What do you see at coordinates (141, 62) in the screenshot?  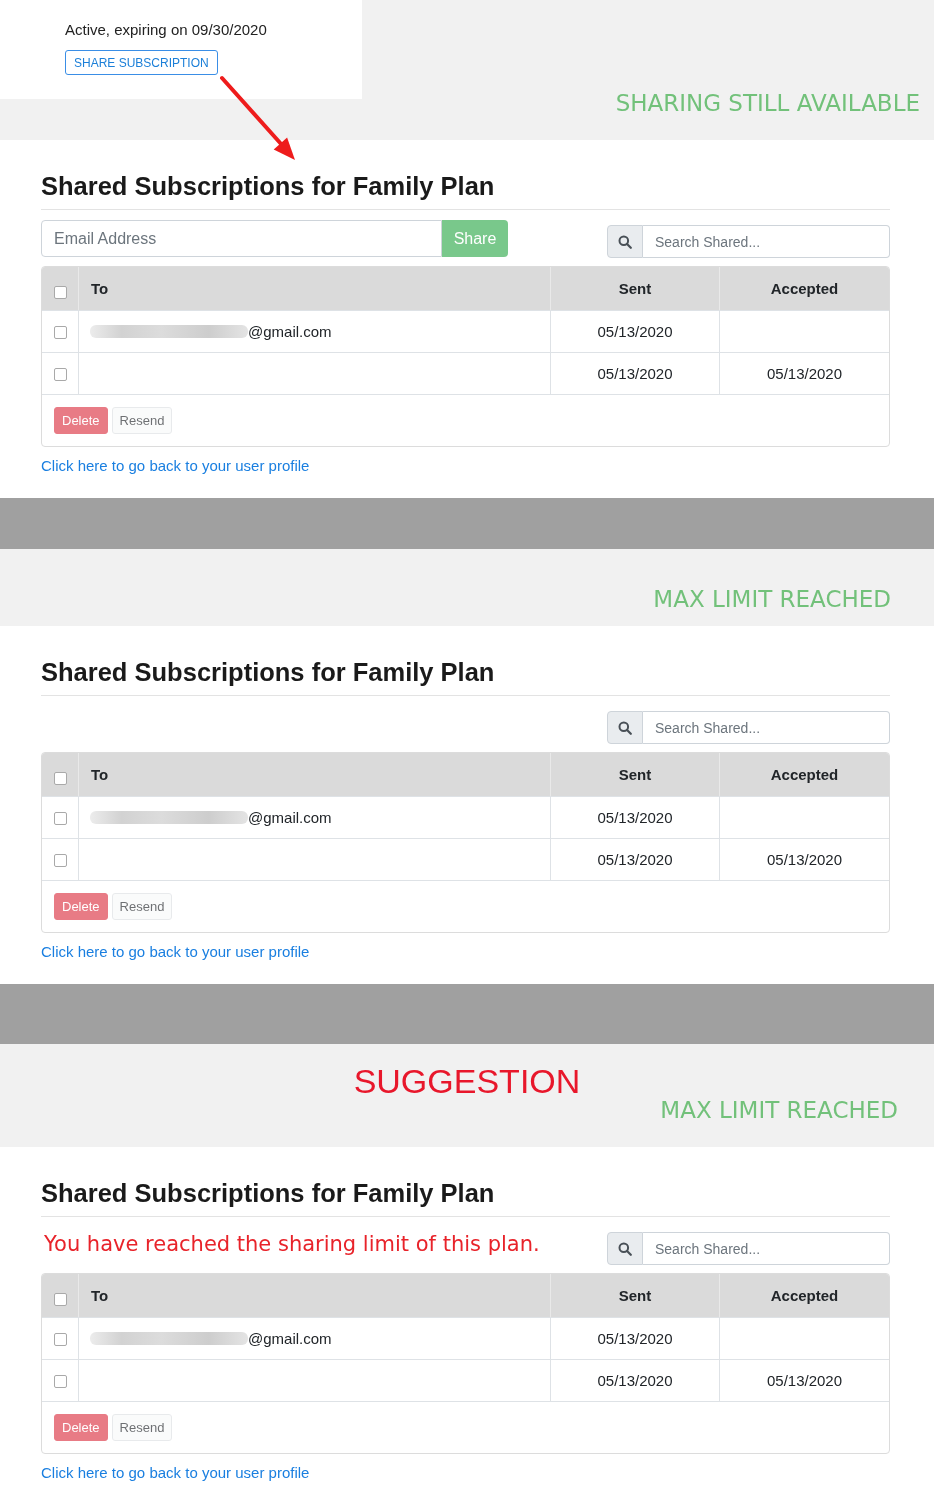 I see `share-subscription-button: SHARE SUBSCRIPTION` at bounding box center [141, 62].